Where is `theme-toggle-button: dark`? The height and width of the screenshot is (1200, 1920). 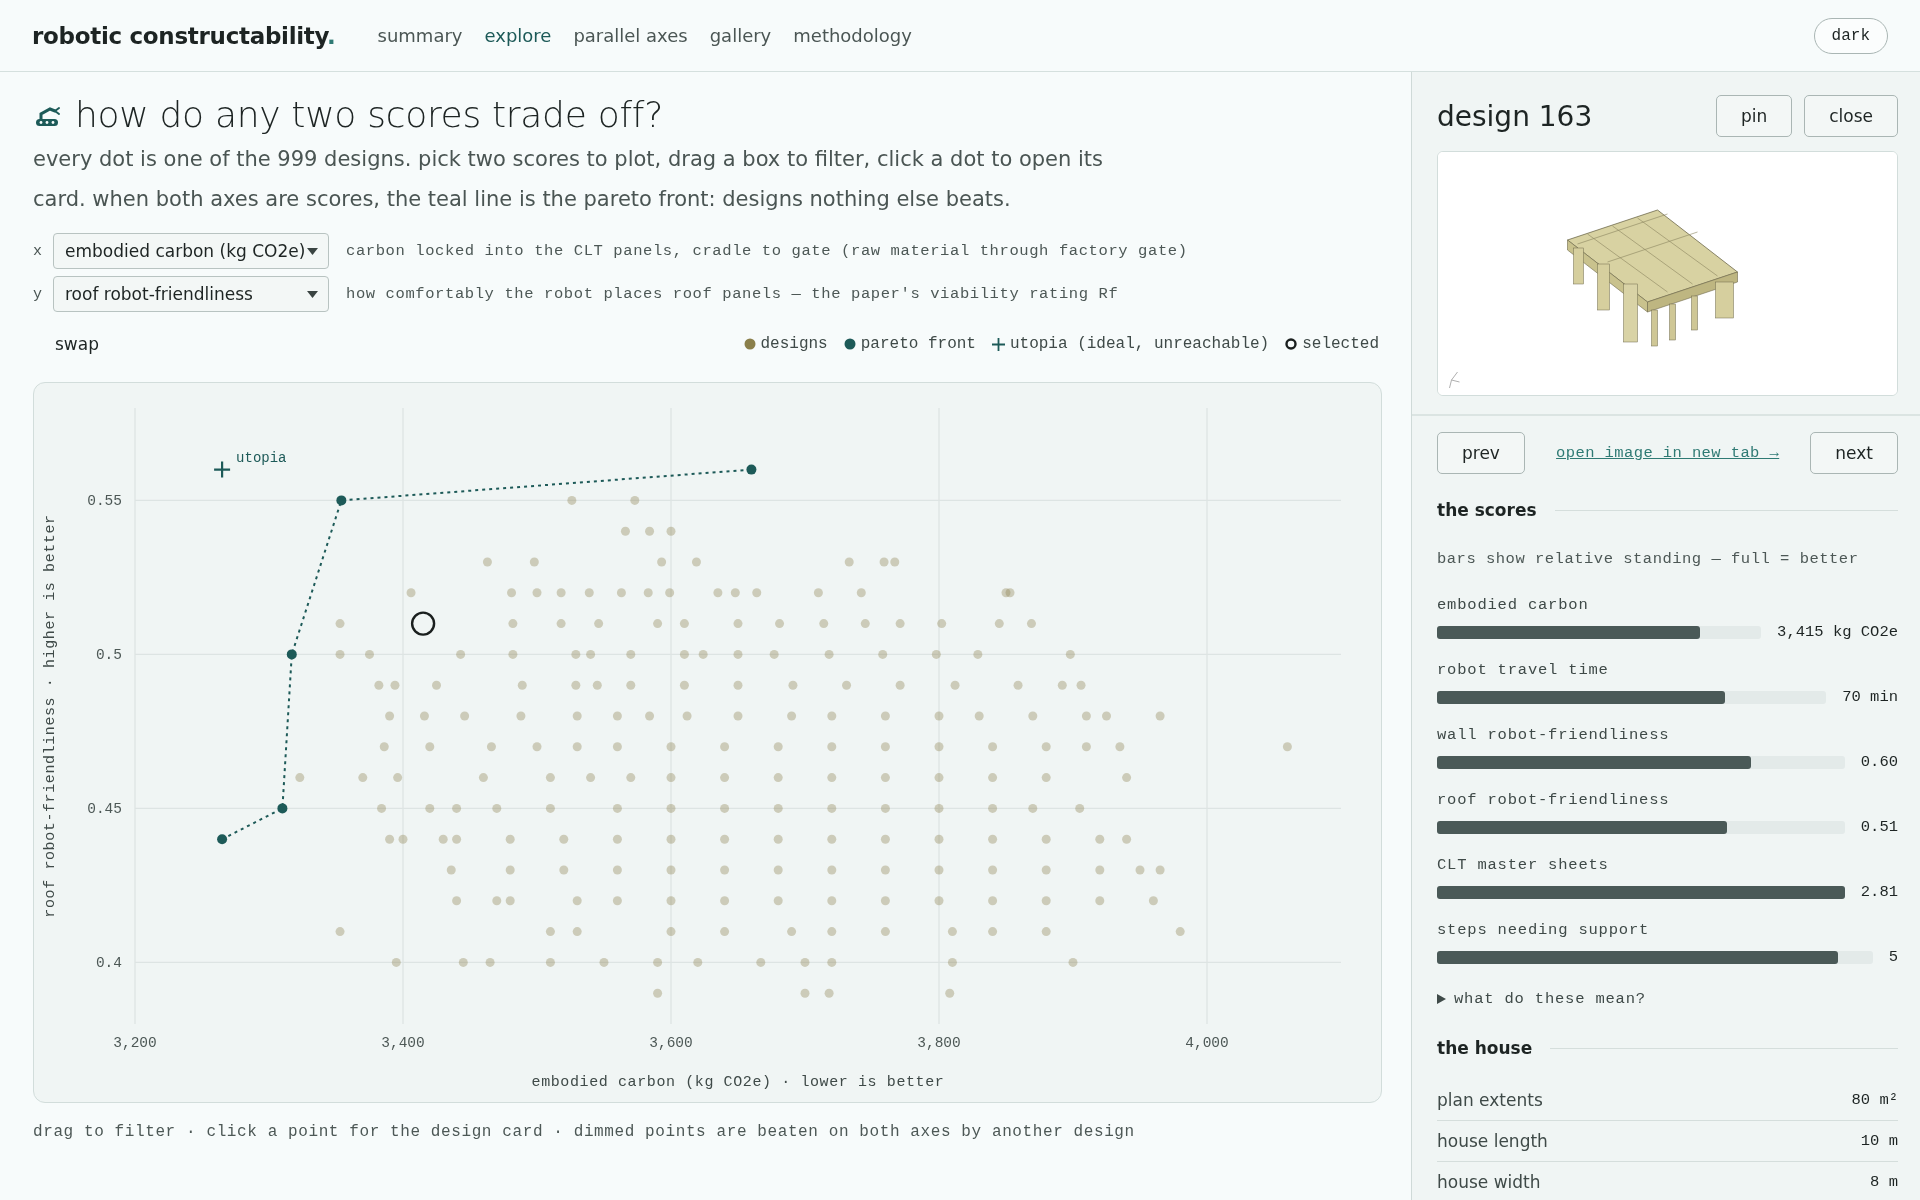 theme-toggle-button: dark is located at coordinates (1850, 35).